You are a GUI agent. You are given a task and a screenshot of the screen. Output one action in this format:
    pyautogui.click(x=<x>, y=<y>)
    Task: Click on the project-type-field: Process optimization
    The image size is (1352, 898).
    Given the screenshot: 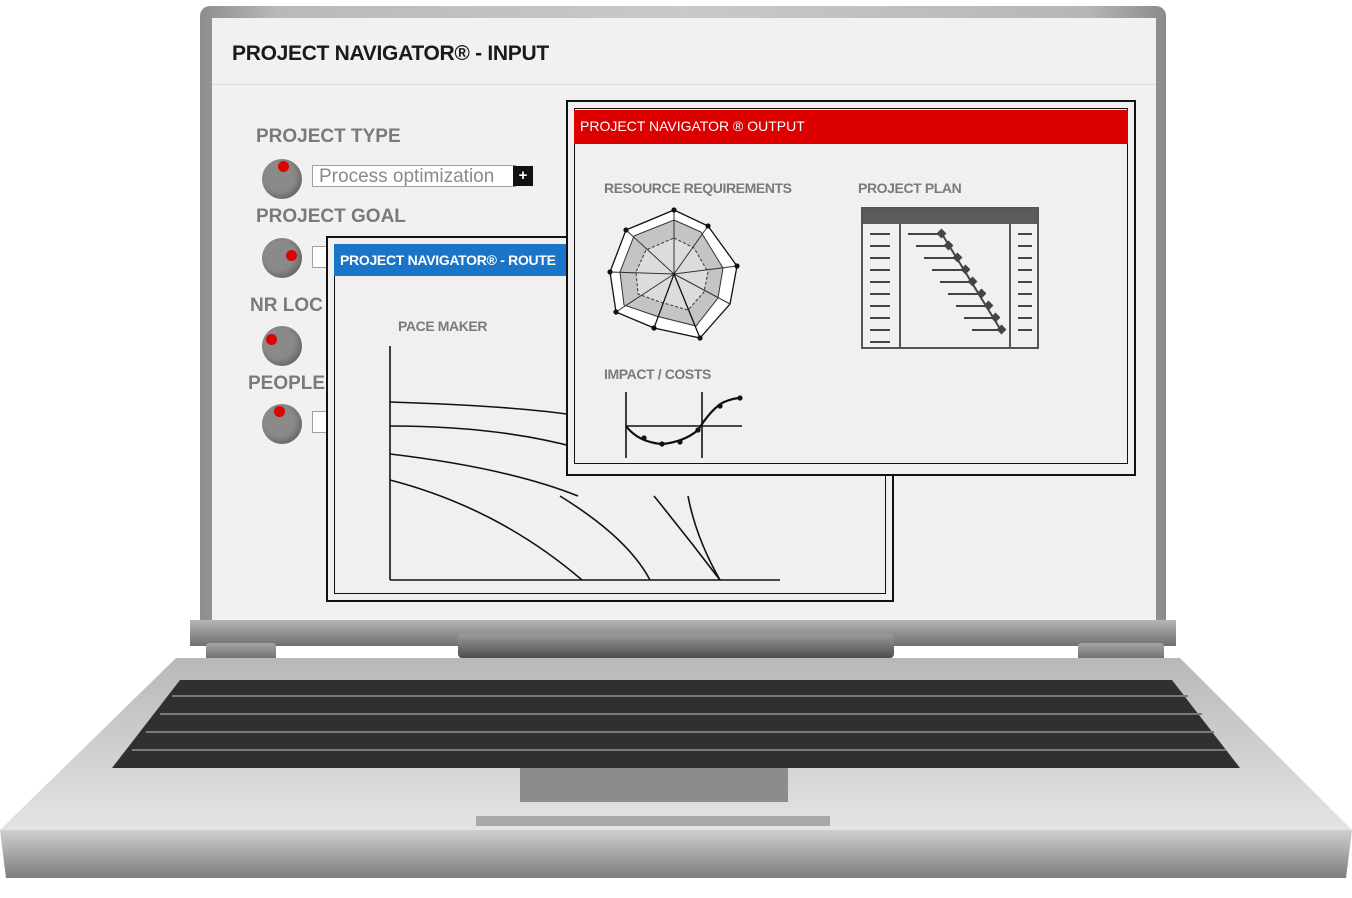 What is the action you would take?
    pyautogui.click(x=414, y=176)
    